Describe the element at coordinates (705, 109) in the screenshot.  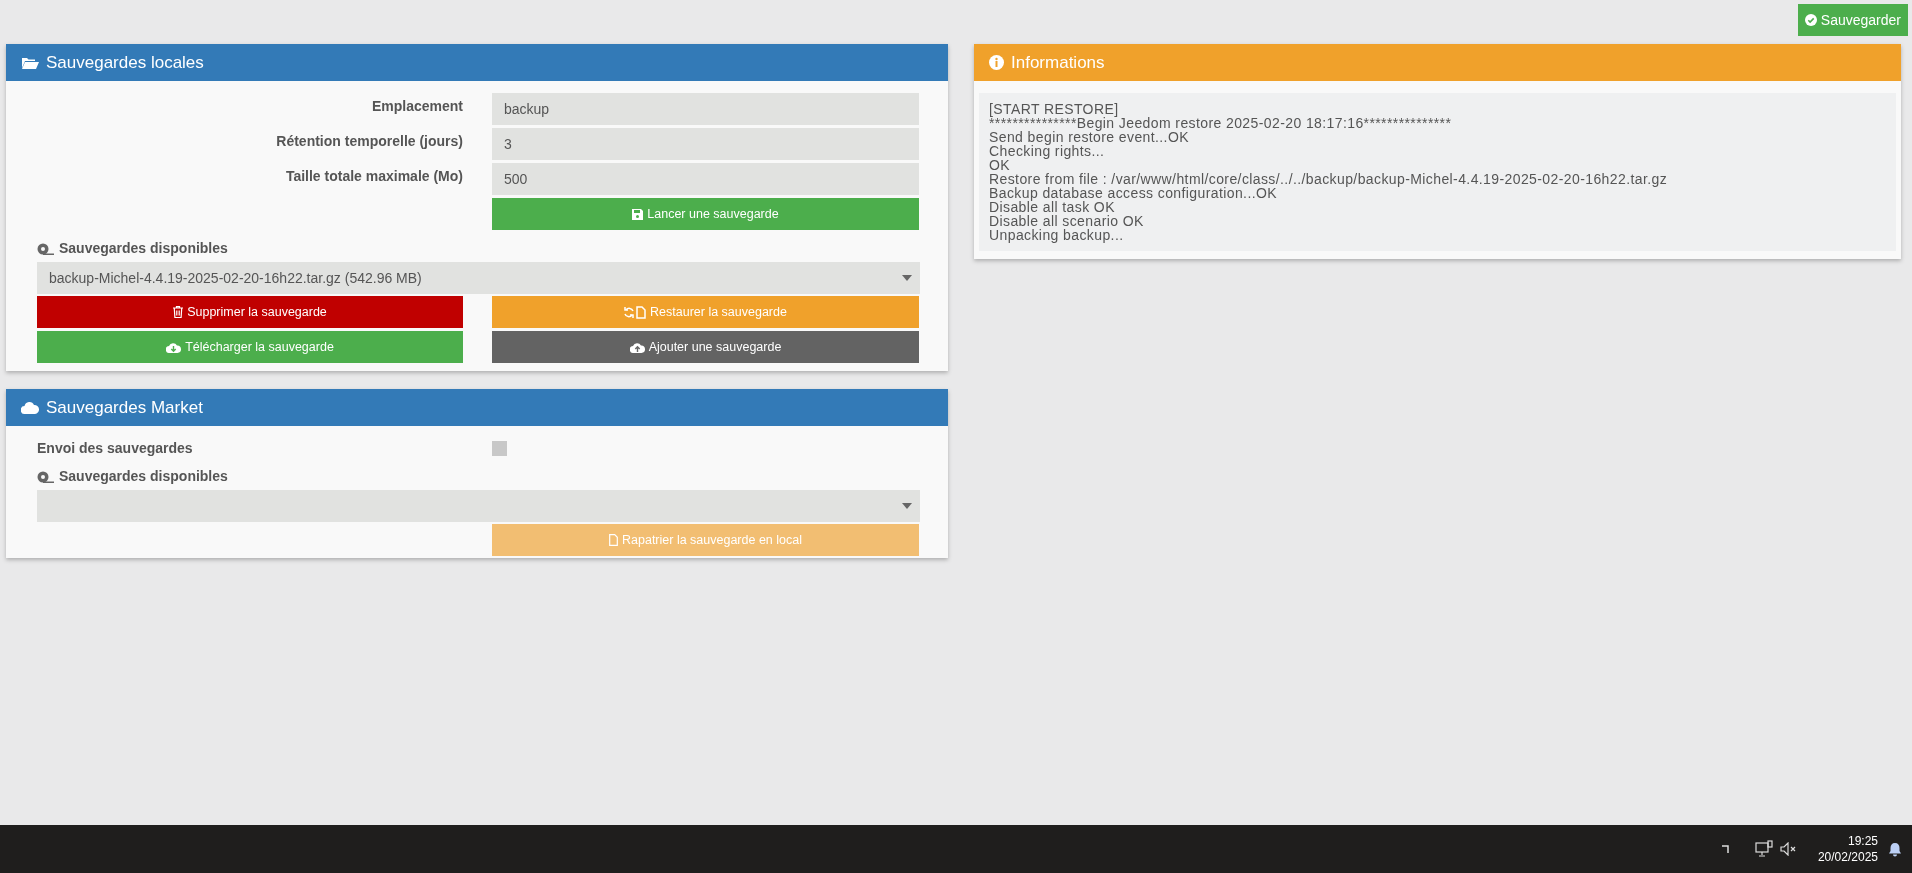
I see `text-field: backup` at that location.